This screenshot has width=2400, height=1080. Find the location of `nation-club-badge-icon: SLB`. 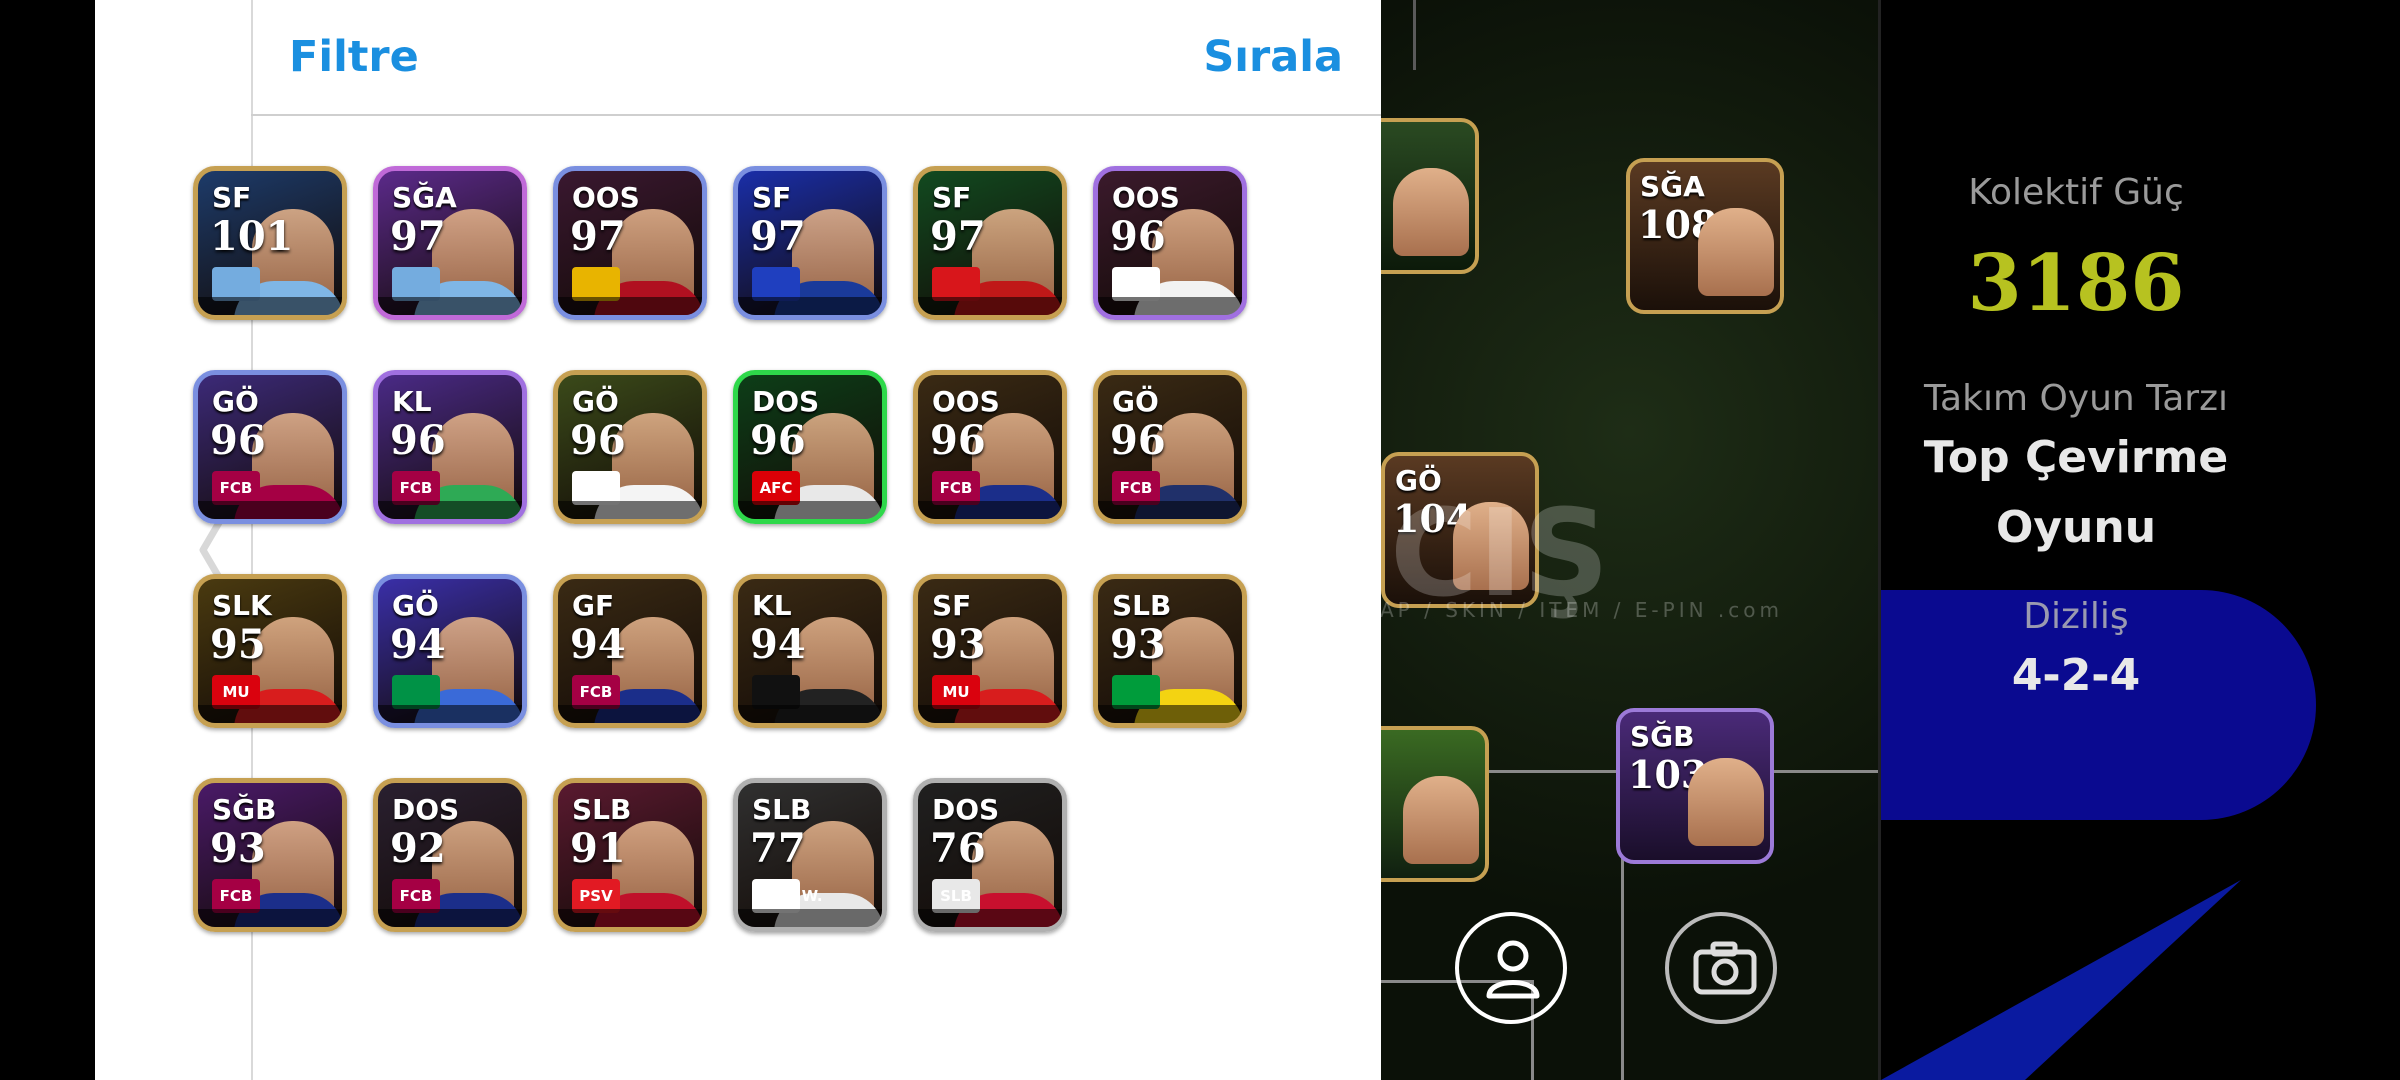

nation-club-badge-icon: SLB is located at coordinates (956, 896).